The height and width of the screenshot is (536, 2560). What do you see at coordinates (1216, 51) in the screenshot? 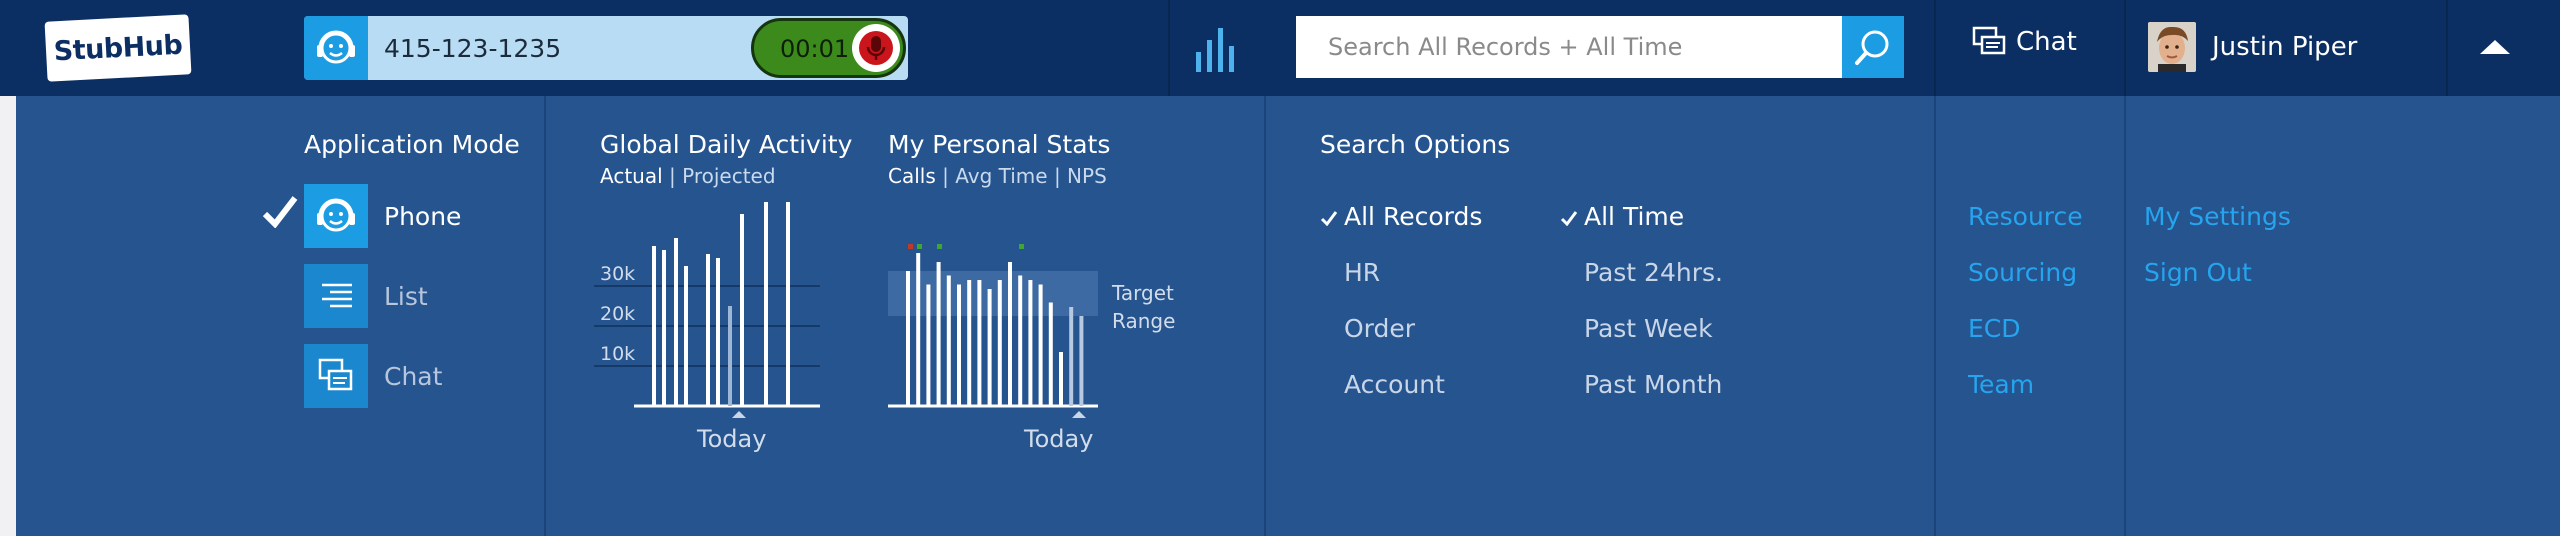
I see `stats-icon` at bounding box center [1216, 51].